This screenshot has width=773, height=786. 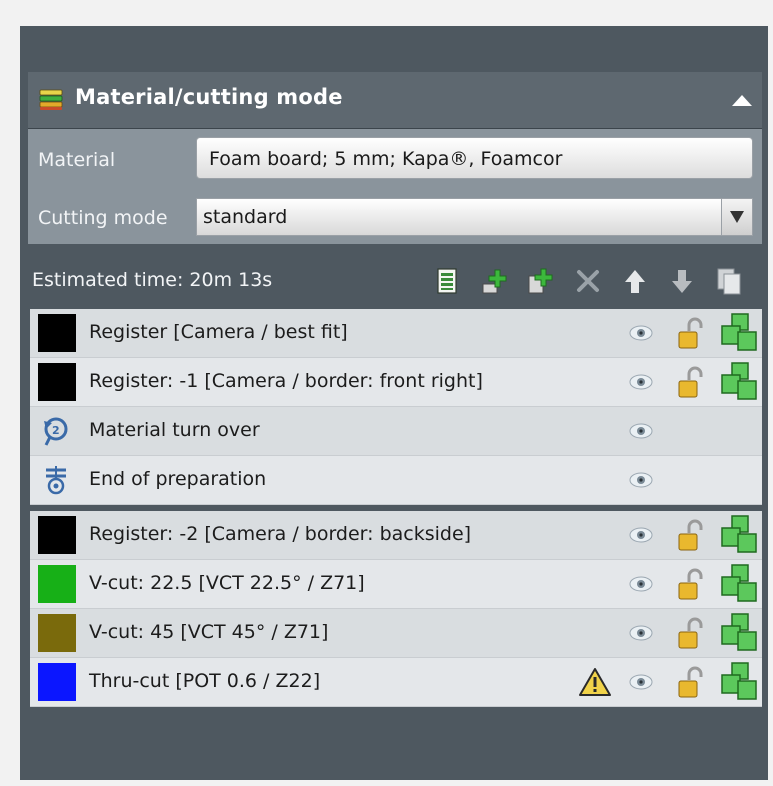 I want to click on panel-title: Material/cutting mode, so click(x=209, y=97).